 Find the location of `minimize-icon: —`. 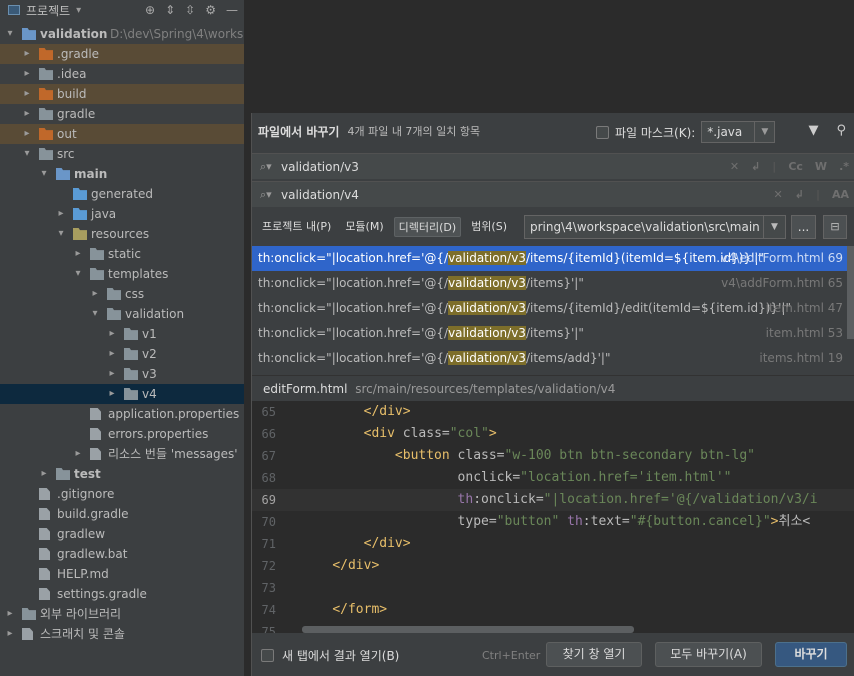

minimize-icon: — is located at coordinates (232, 10).